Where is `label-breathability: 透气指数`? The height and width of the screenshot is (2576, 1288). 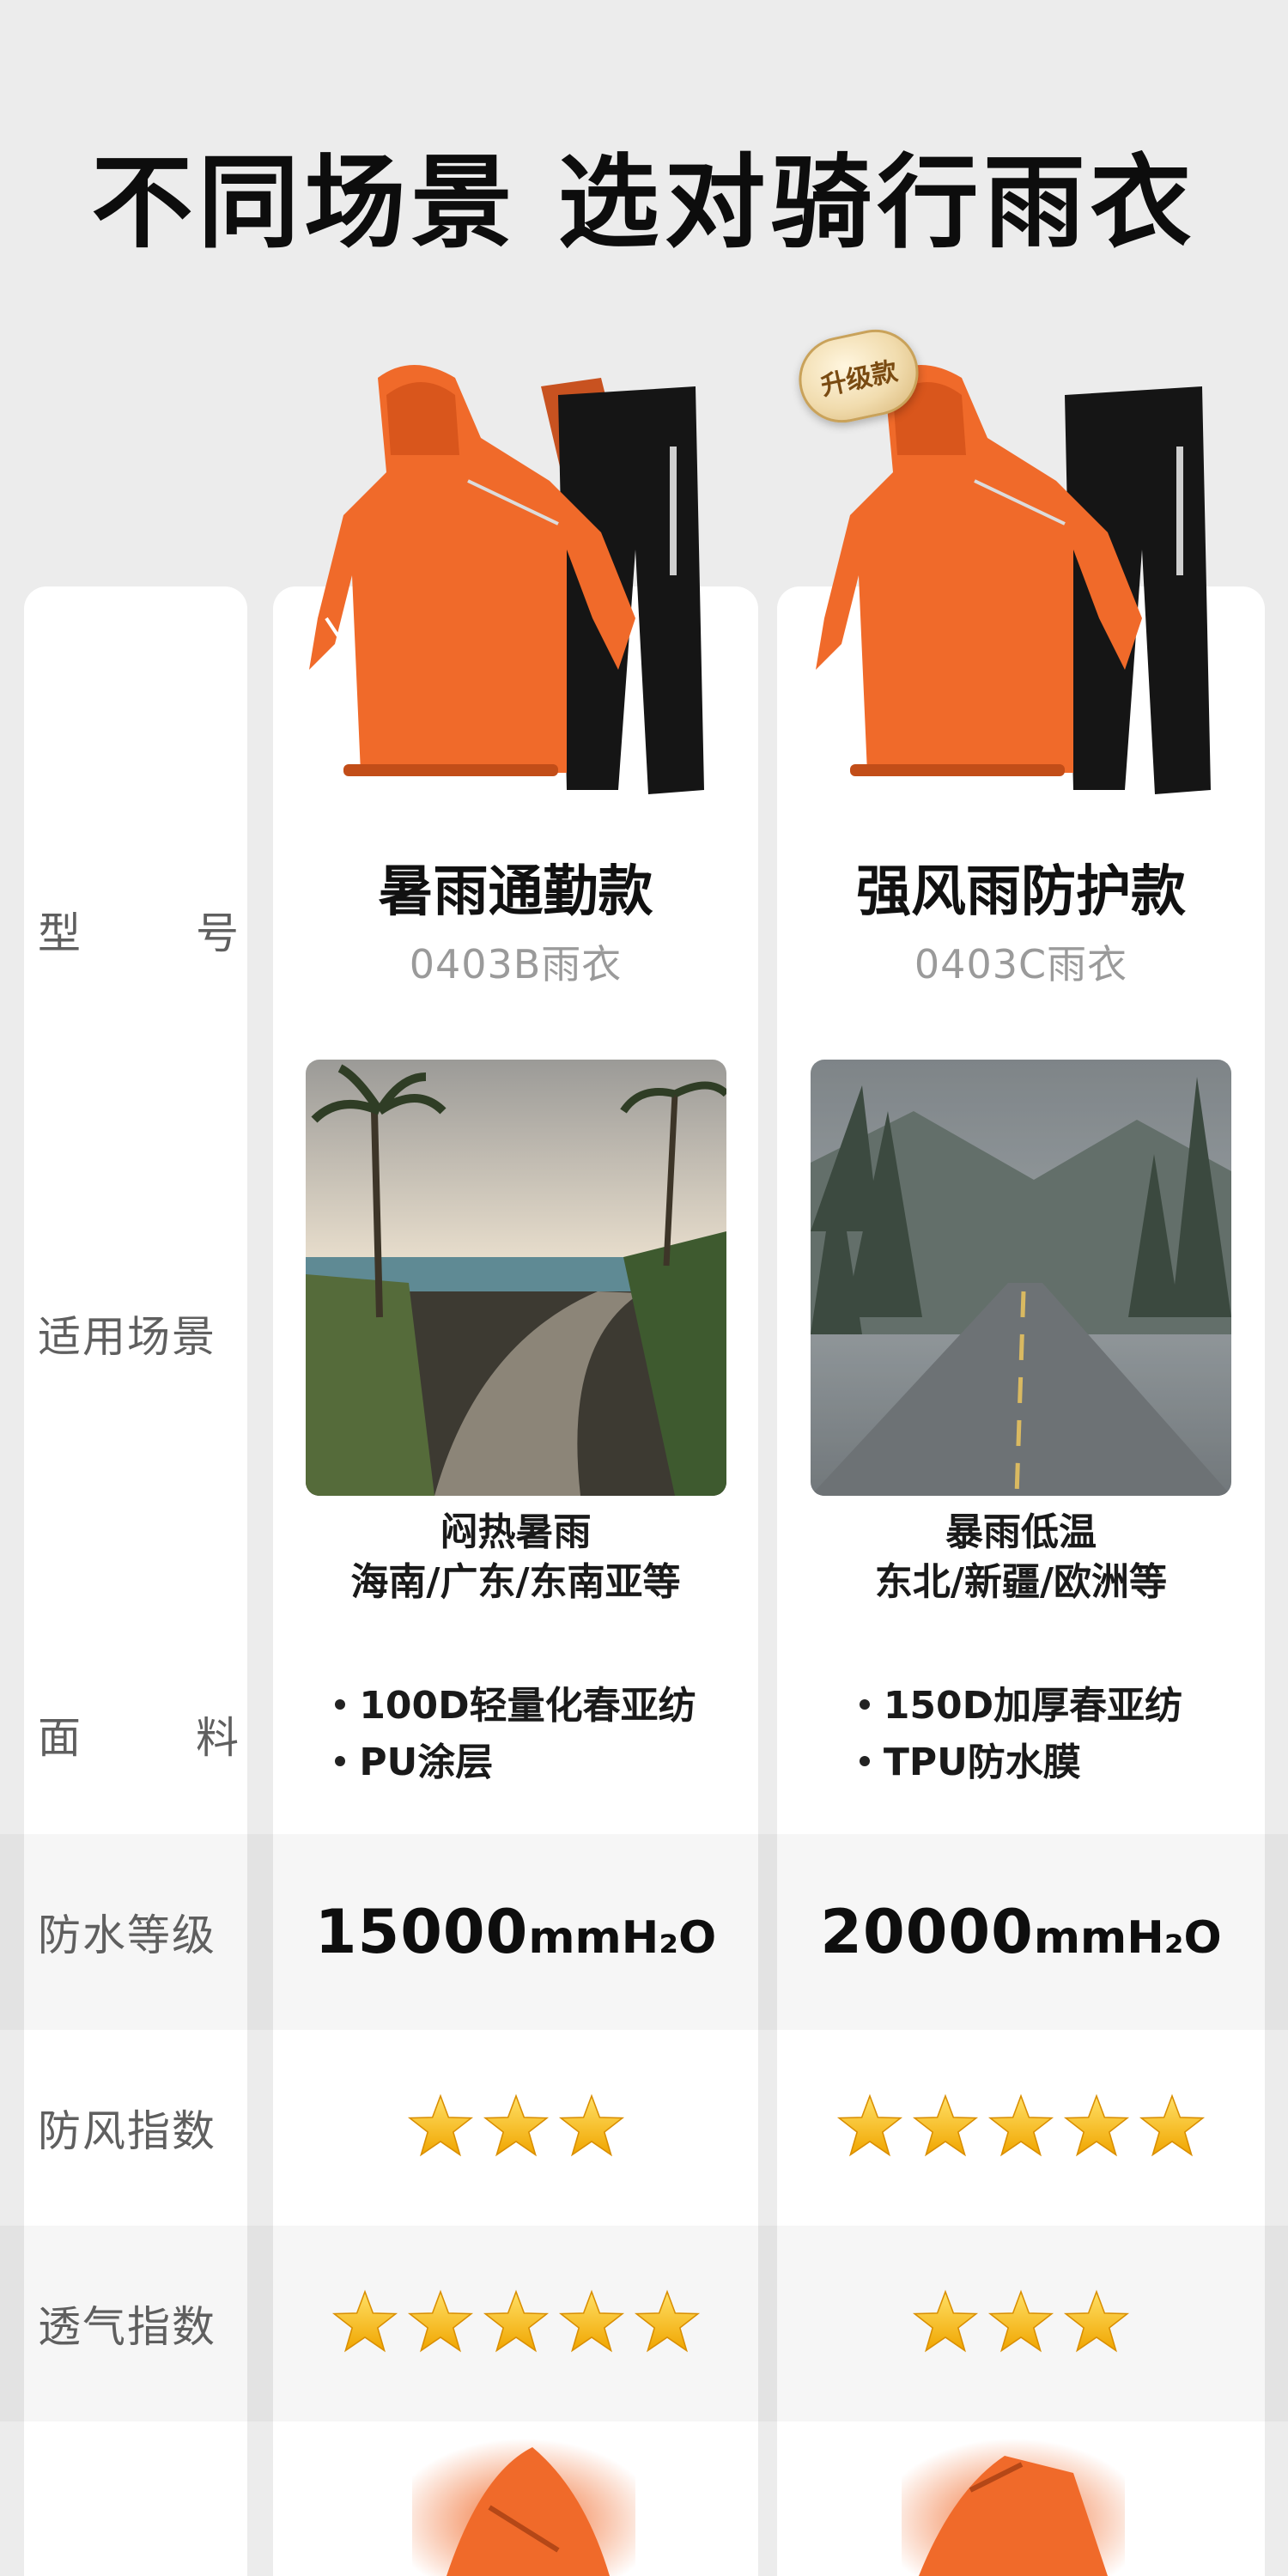
label-breathability: 透气指数 is located at coordinates (127, 2327).